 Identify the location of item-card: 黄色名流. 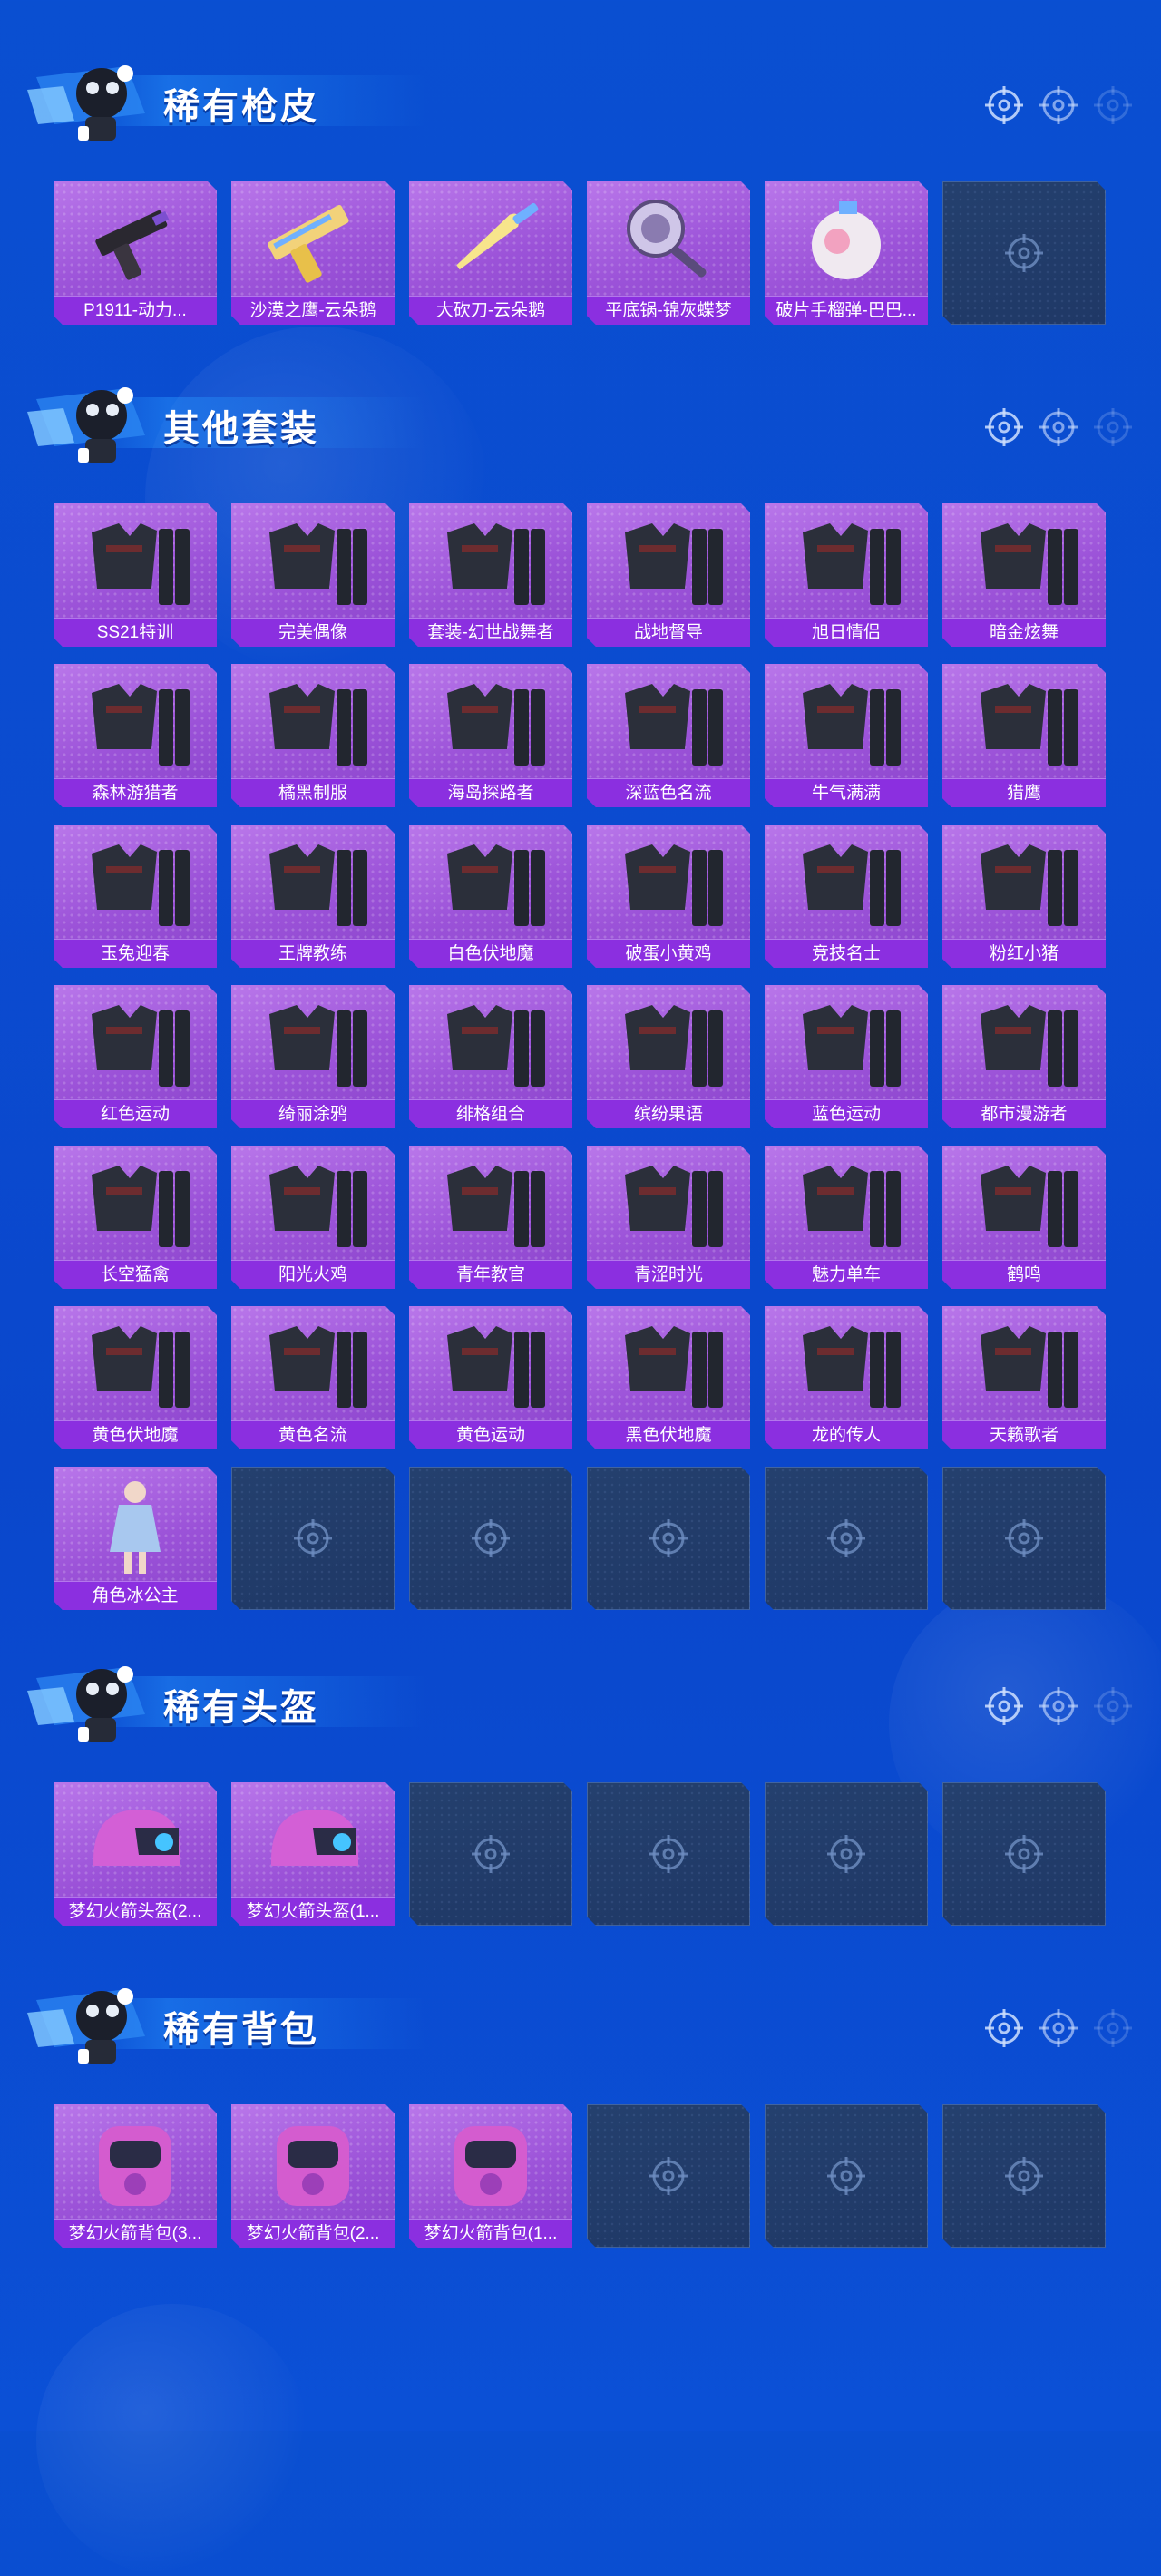
(313, 1377).